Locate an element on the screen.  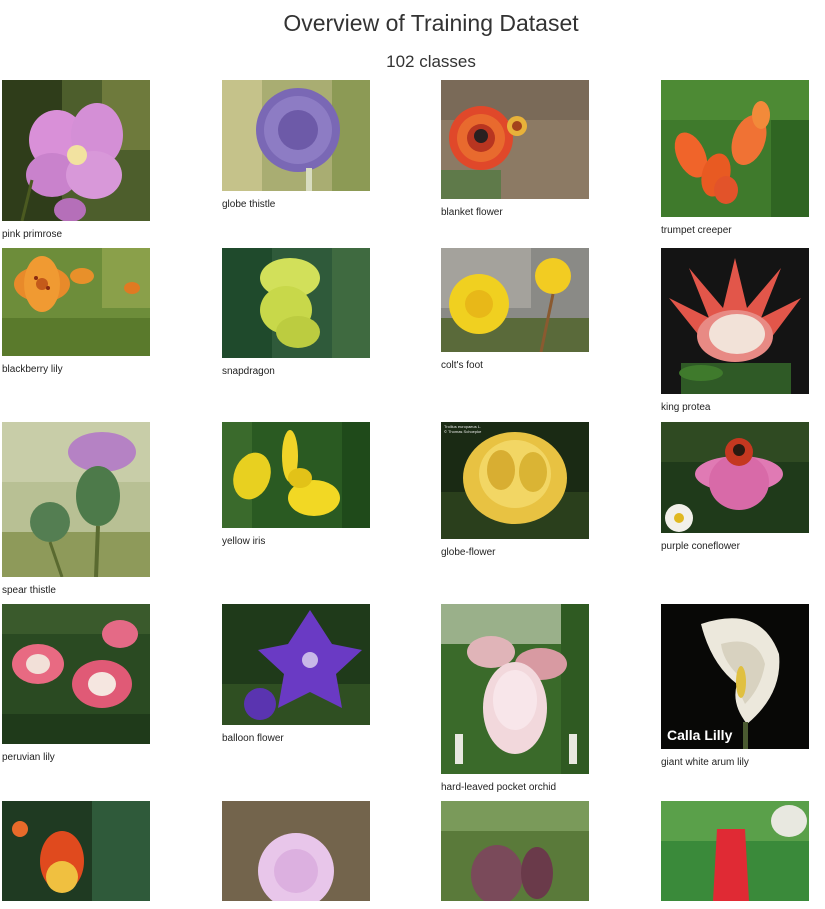
flower-card-yellow-iris: yellow iris is located at coordinates (296, 484).